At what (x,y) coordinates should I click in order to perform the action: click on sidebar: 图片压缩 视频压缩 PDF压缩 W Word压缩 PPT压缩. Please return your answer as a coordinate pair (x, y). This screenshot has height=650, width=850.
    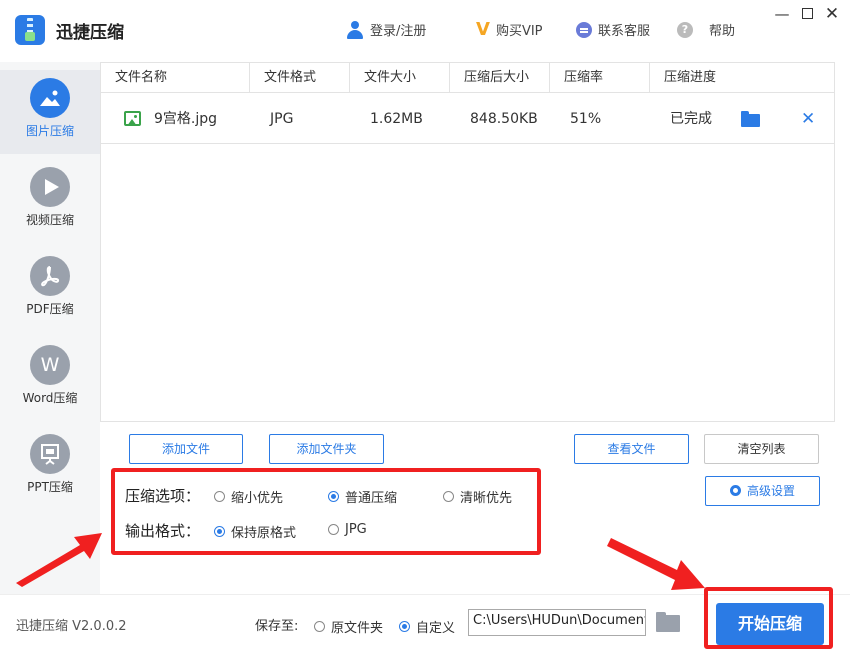
    Looking at the image, I should click on (50, 328).